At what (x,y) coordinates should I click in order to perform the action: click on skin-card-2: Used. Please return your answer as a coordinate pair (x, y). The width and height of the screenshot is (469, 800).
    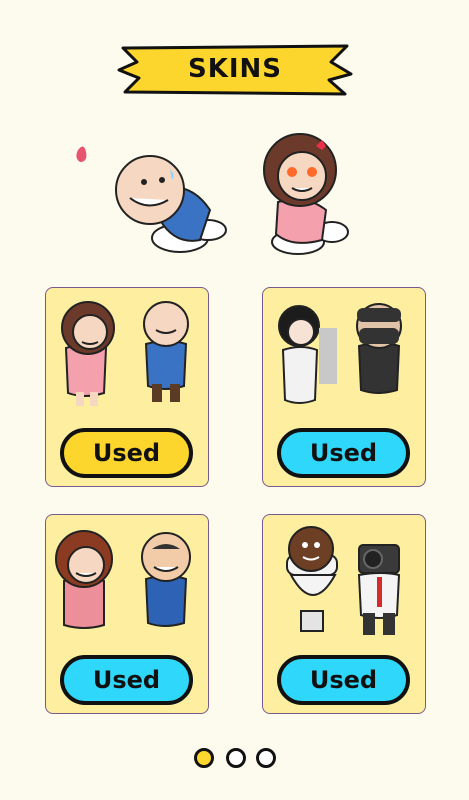
    Looking at the image, I should click on (344, 387).